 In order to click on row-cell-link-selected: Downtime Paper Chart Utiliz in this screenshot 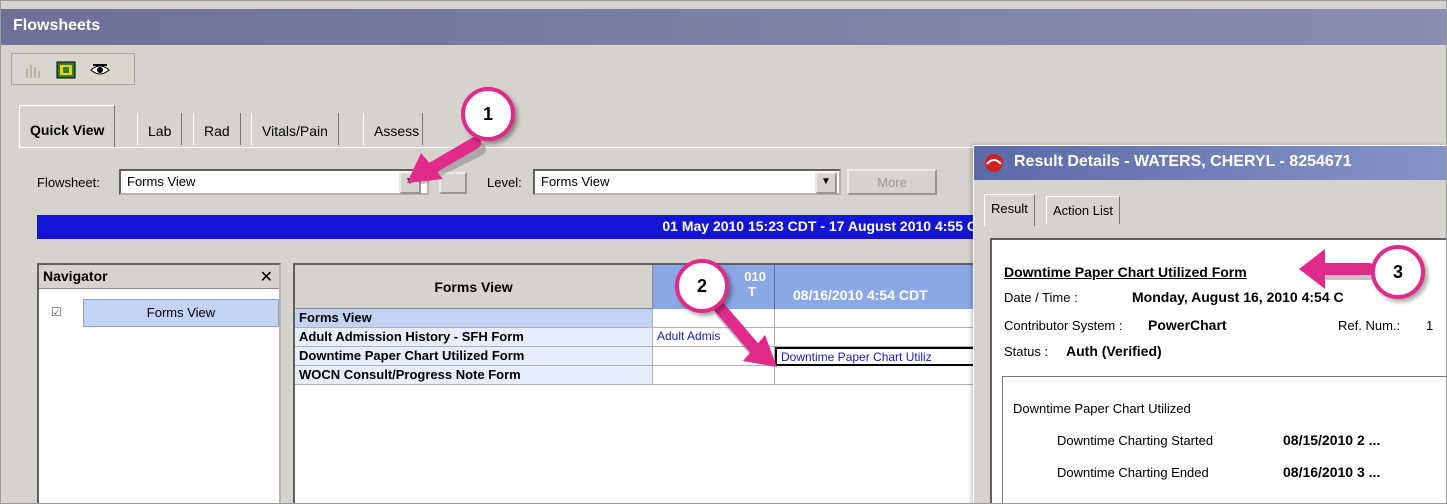, I will do `click(878, 356)`.